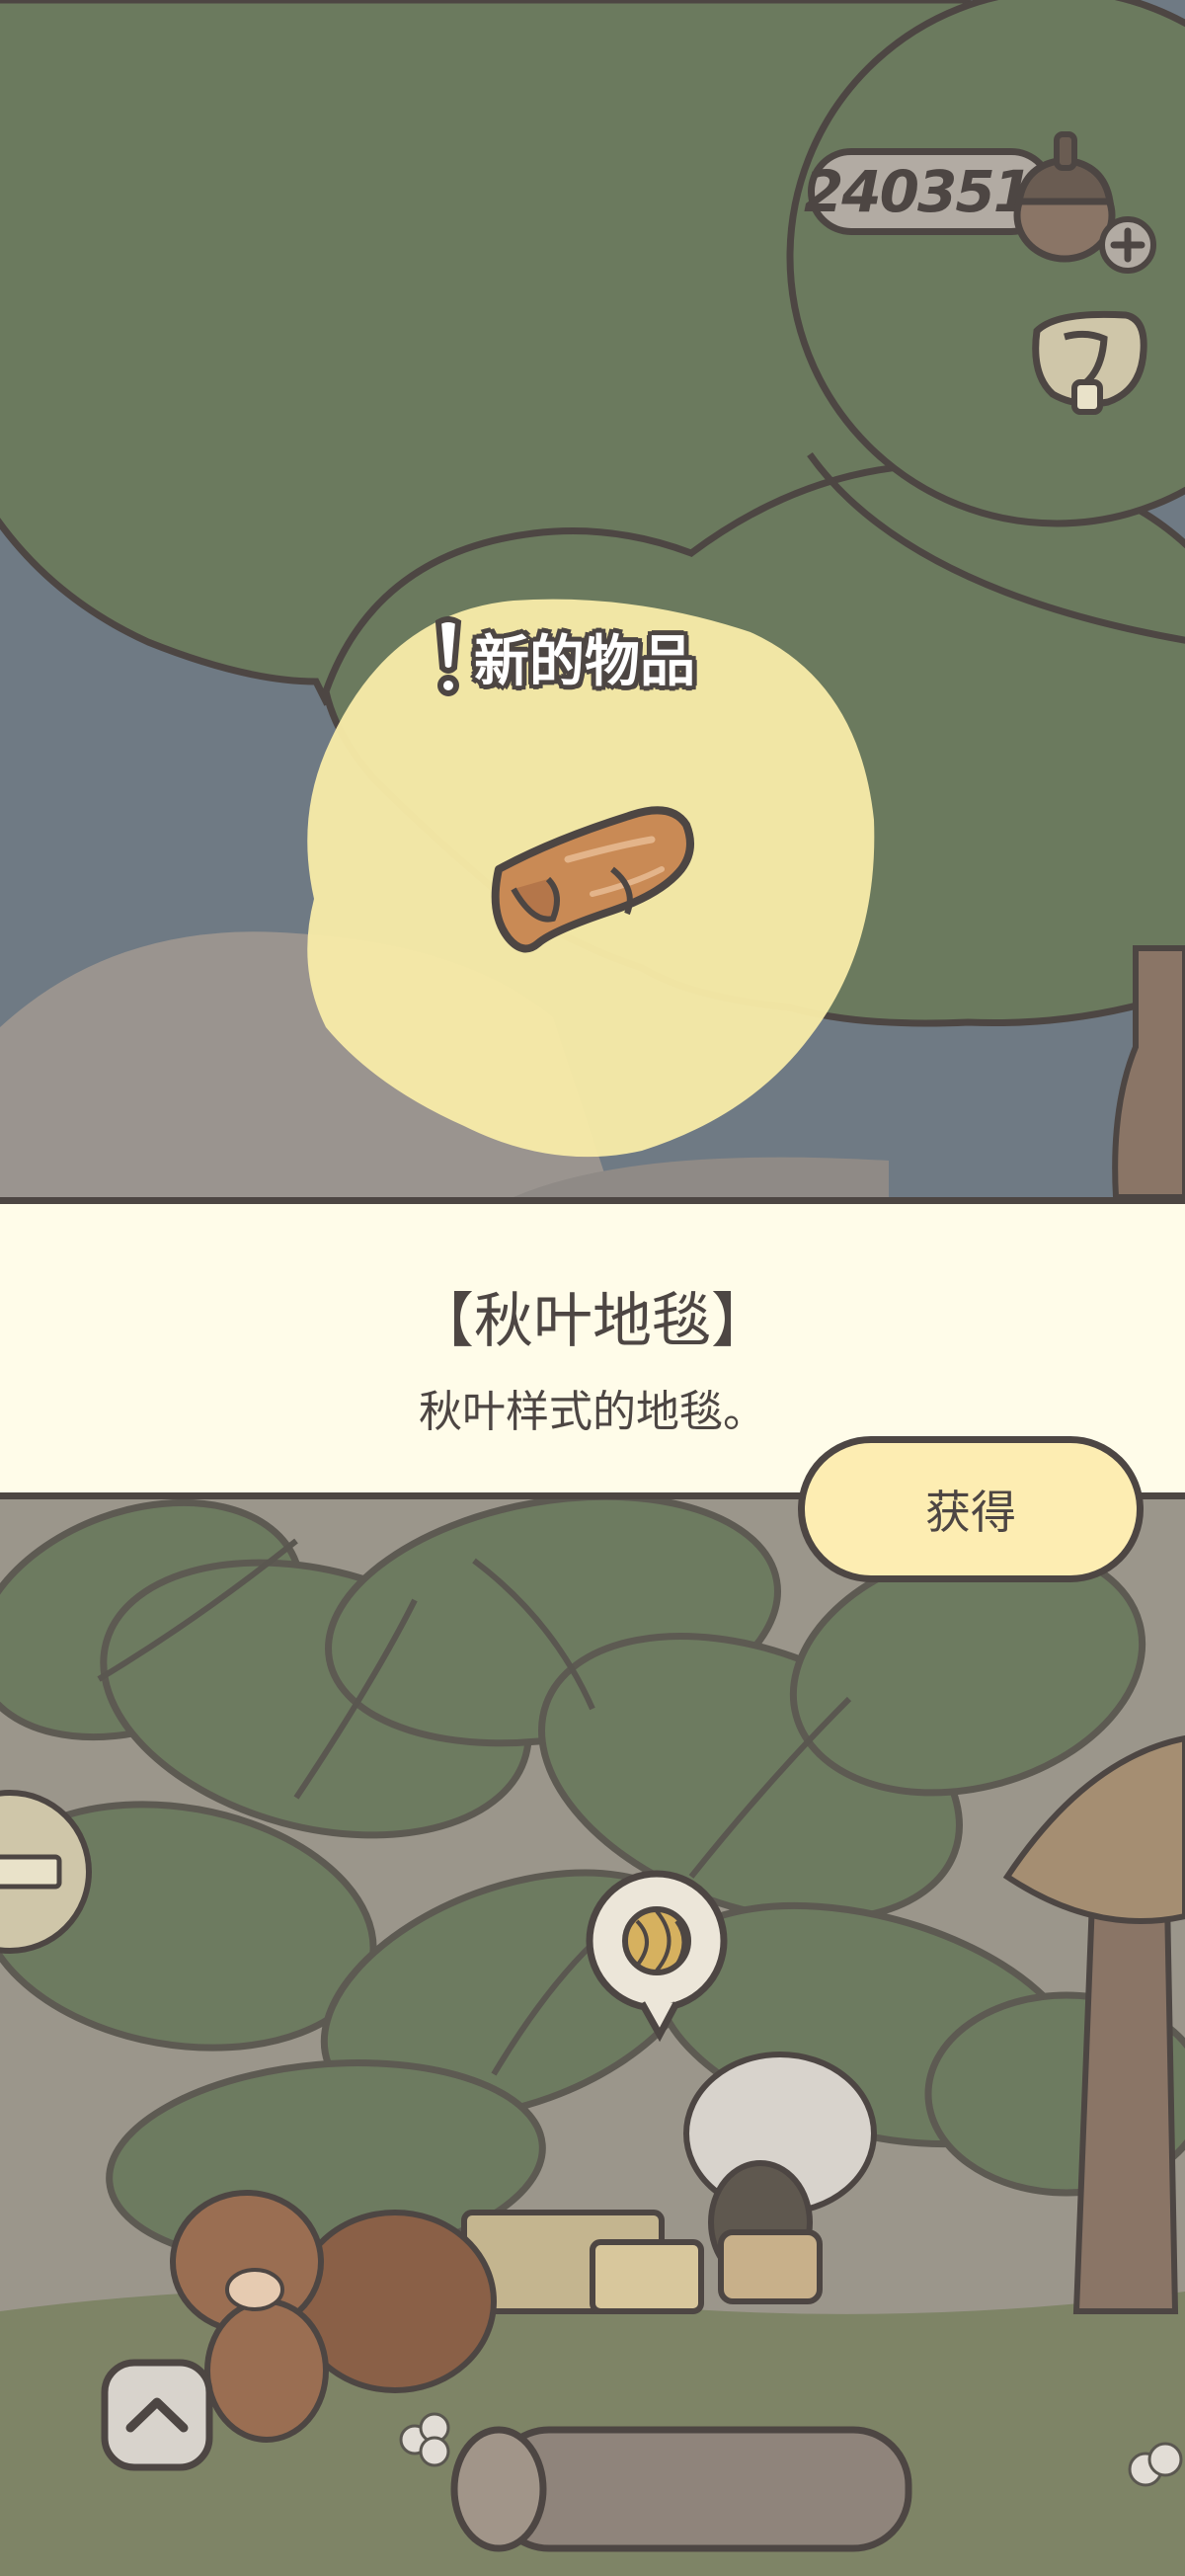 Image resolution: width=1185 pixels, height=2576 pixels. What do you see at coordinates (592, 1412) in the screenshot?
I see `item-description: 秋叶样式的地毯。` at bounding box center [592, 1412].